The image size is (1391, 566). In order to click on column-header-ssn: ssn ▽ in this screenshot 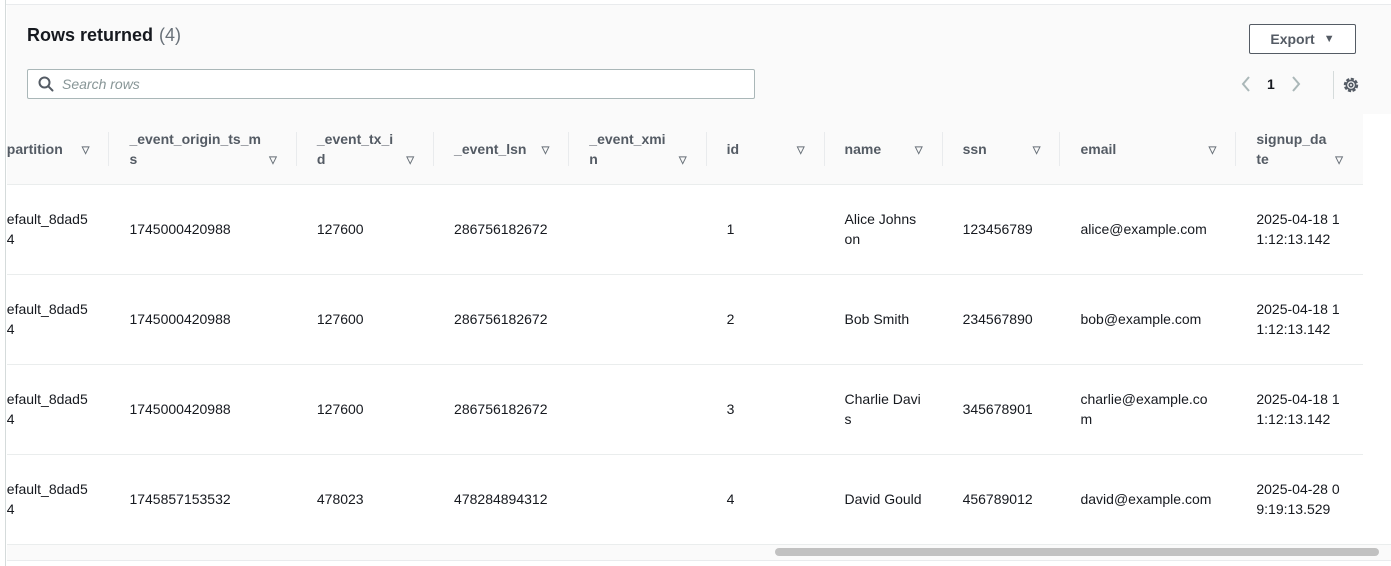, I will do `click(1001, 149)`.